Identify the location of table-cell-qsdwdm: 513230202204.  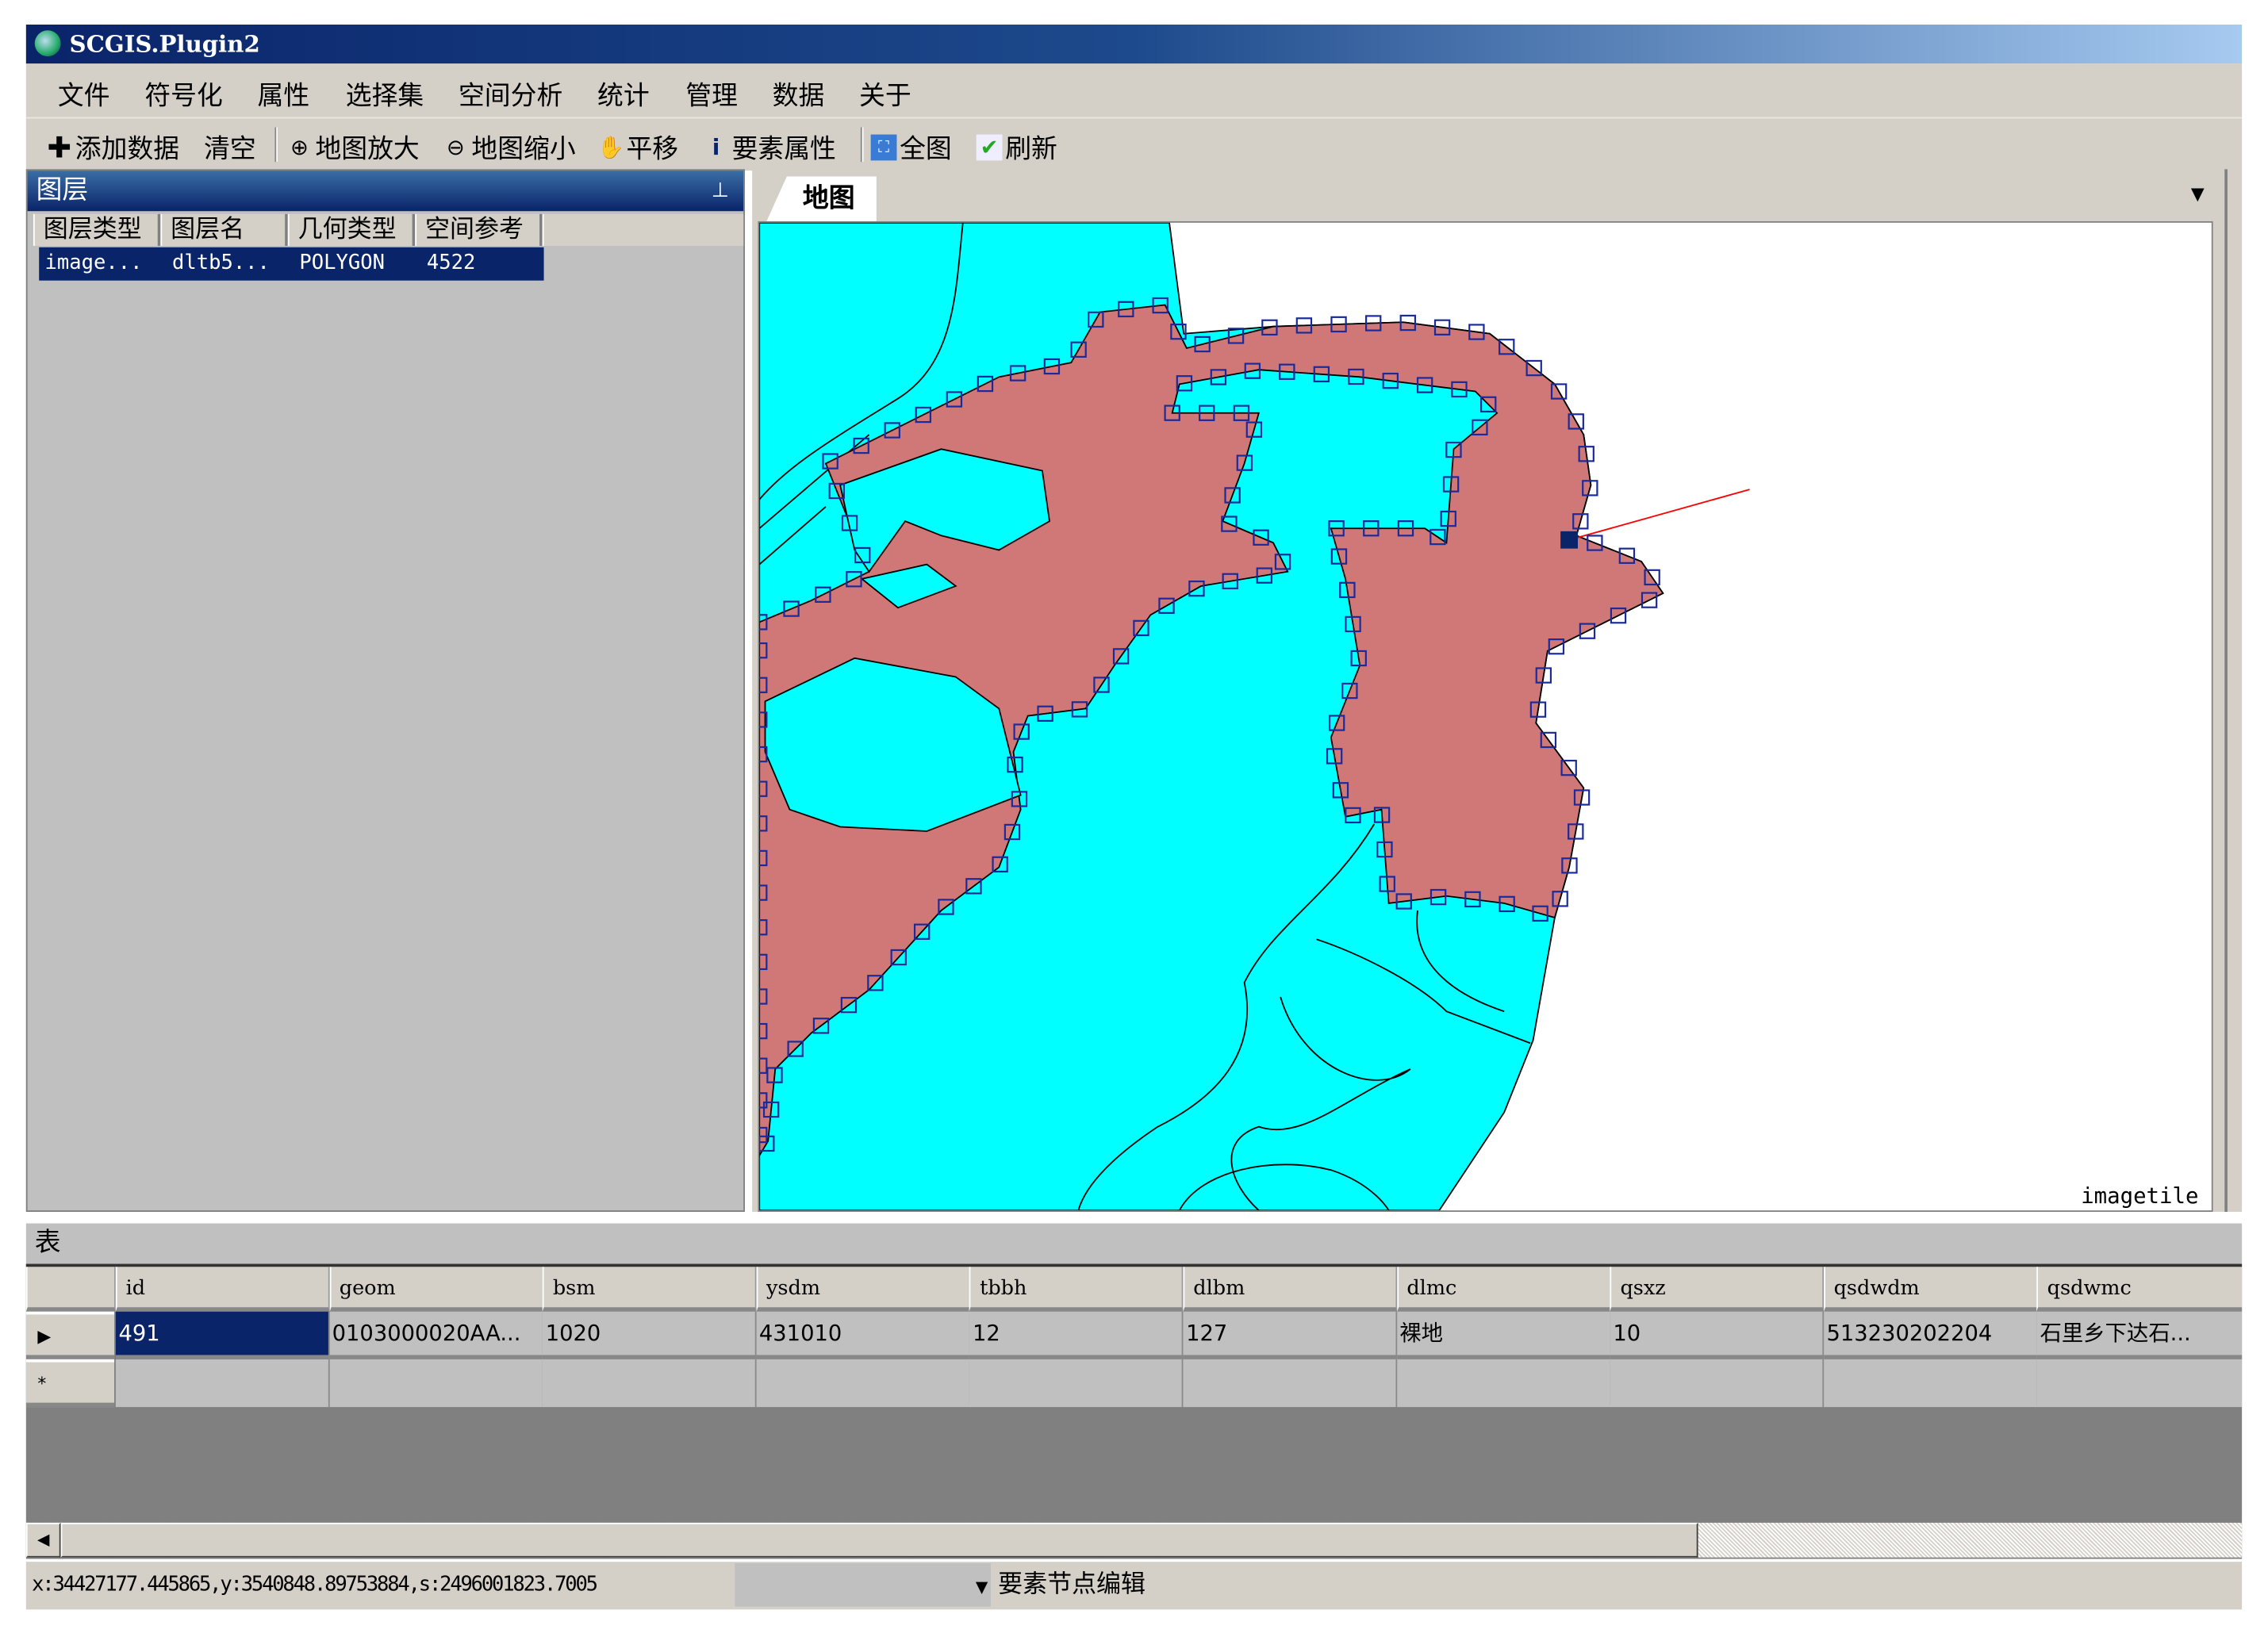
(1931, 1335).